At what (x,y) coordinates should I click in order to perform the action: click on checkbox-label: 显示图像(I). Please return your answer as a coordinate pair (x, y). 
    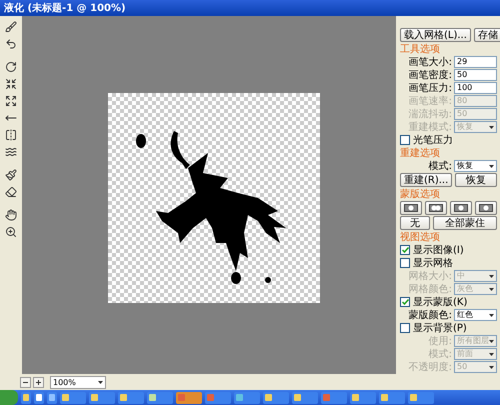
    Looking at the image, I should click on (438, 250).